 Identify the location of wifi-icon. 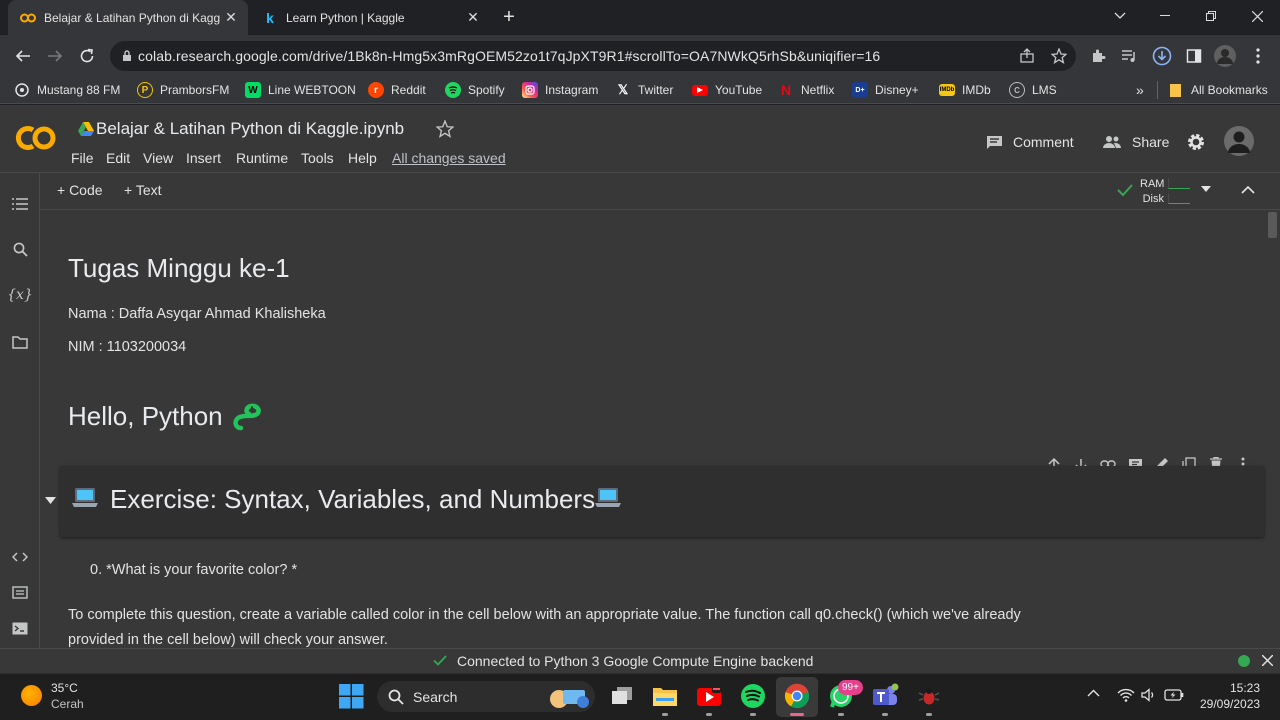
(1126, 695).